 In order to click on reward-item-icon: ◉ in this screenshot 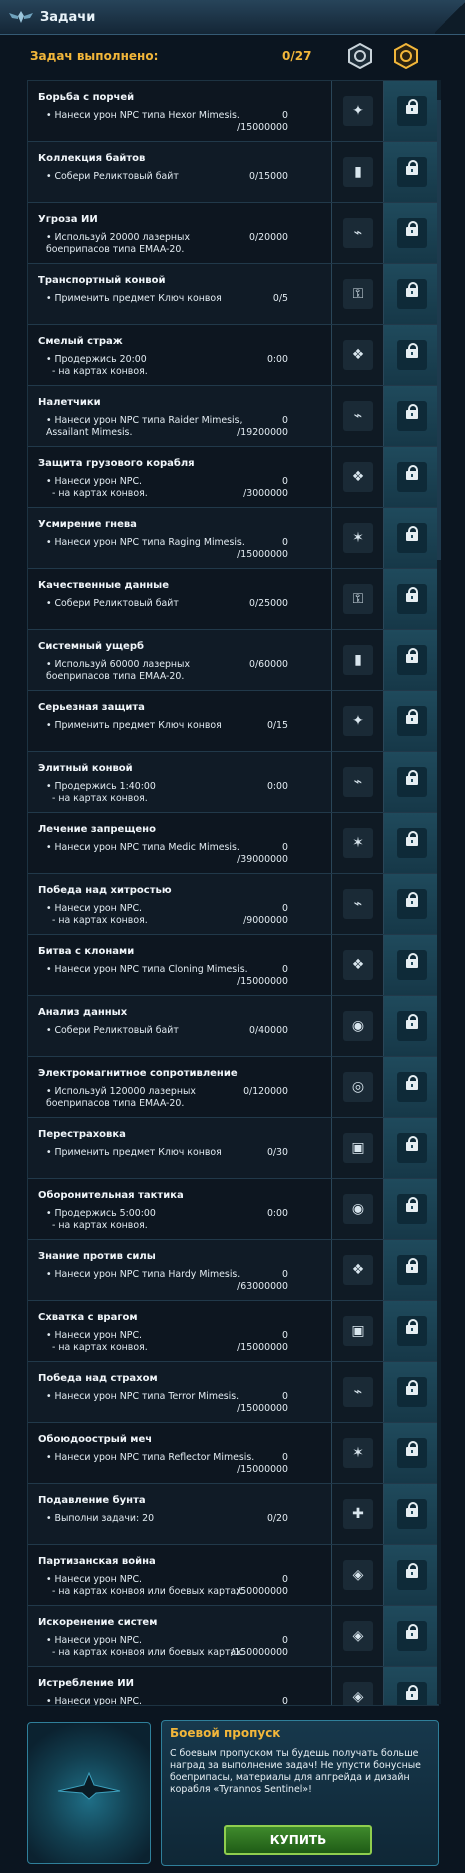, I will do `click(358, 1209)`.